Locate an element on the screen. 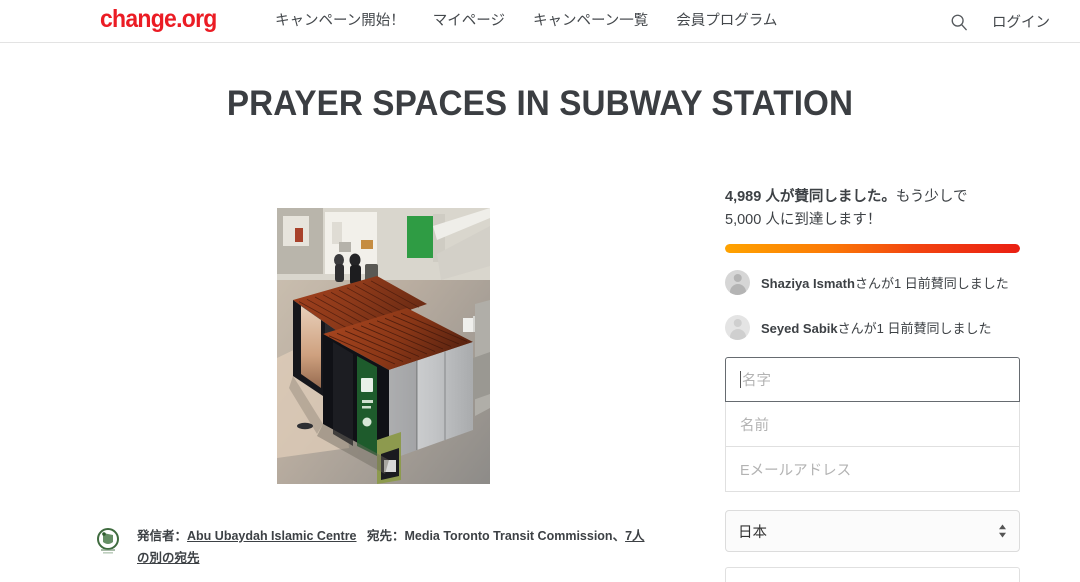 This screenshot has width=1080, height=582. signature-count-bold: 4,989 人が賛同しました。 is located at coordinates (810, 197).